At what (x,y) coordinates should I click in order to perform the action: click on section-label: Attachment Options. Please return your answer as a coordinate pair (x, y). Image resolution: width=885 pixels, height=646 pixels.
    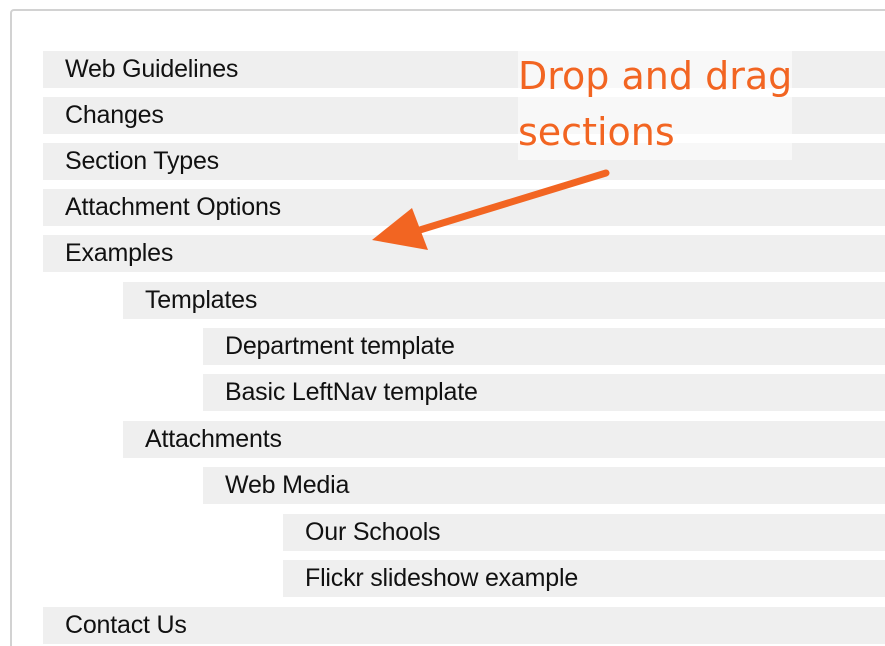
    Looking at the image, I should click on (173, 207).